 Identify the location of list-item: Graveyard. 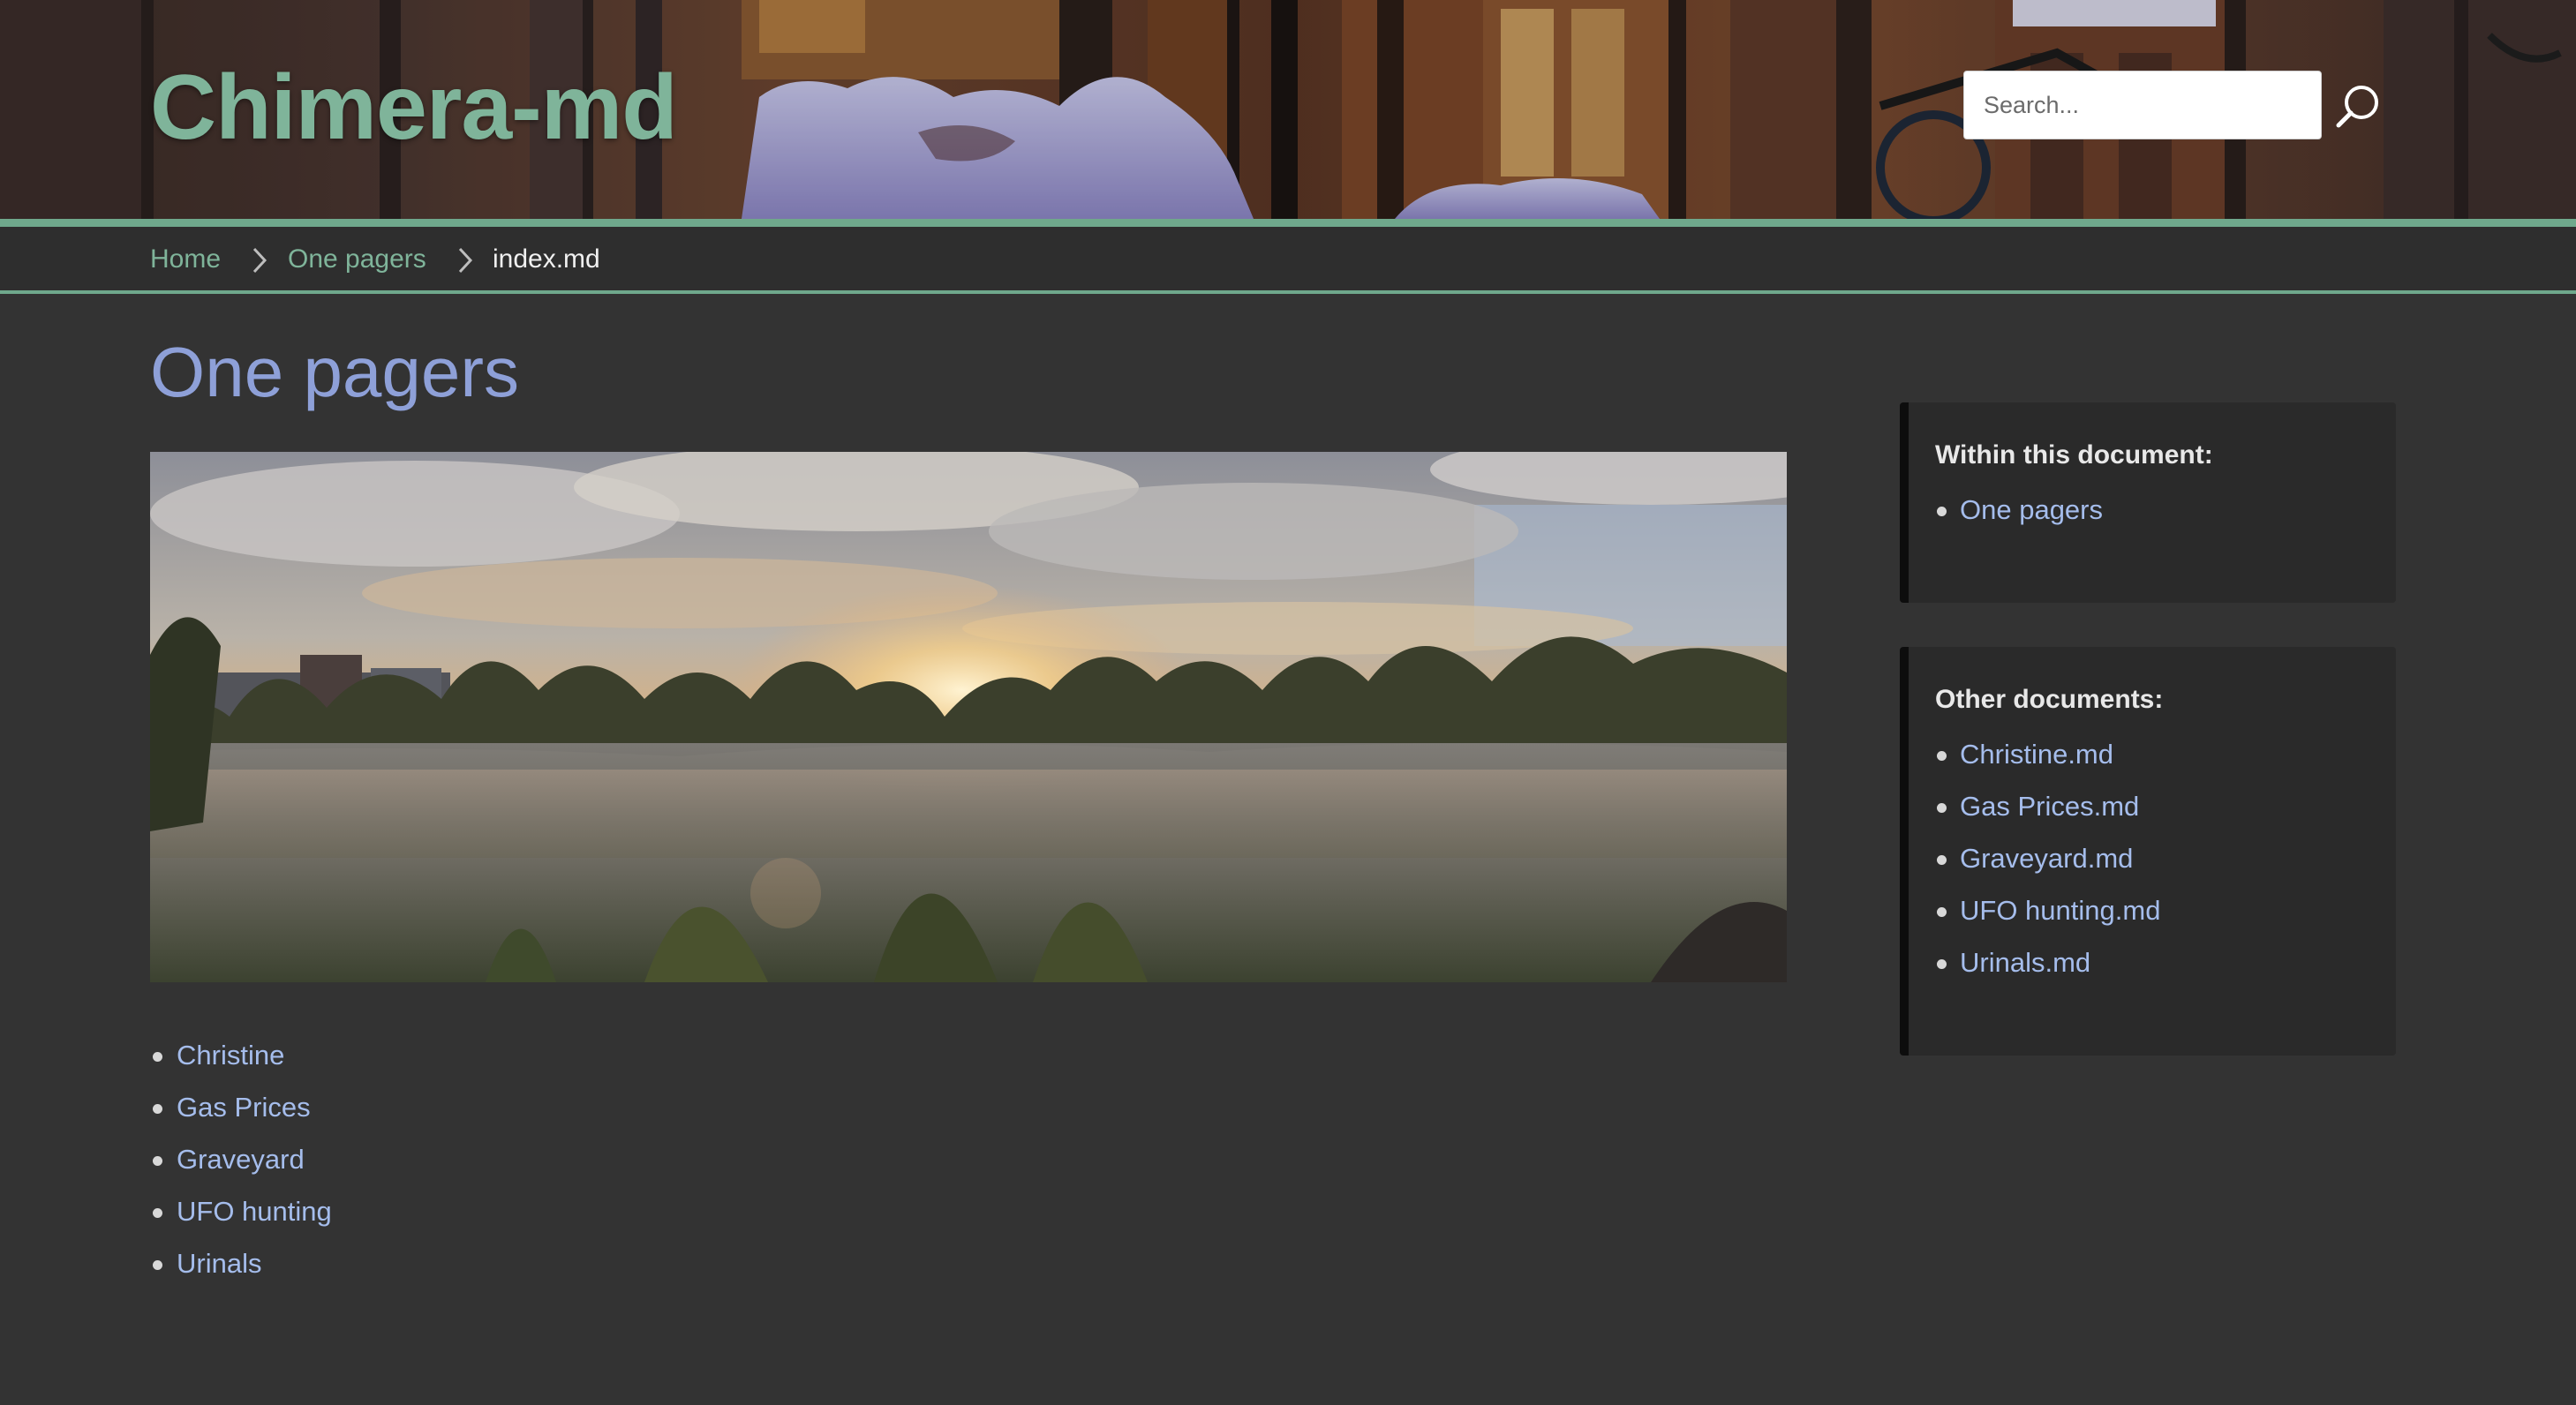
(241, 1164).